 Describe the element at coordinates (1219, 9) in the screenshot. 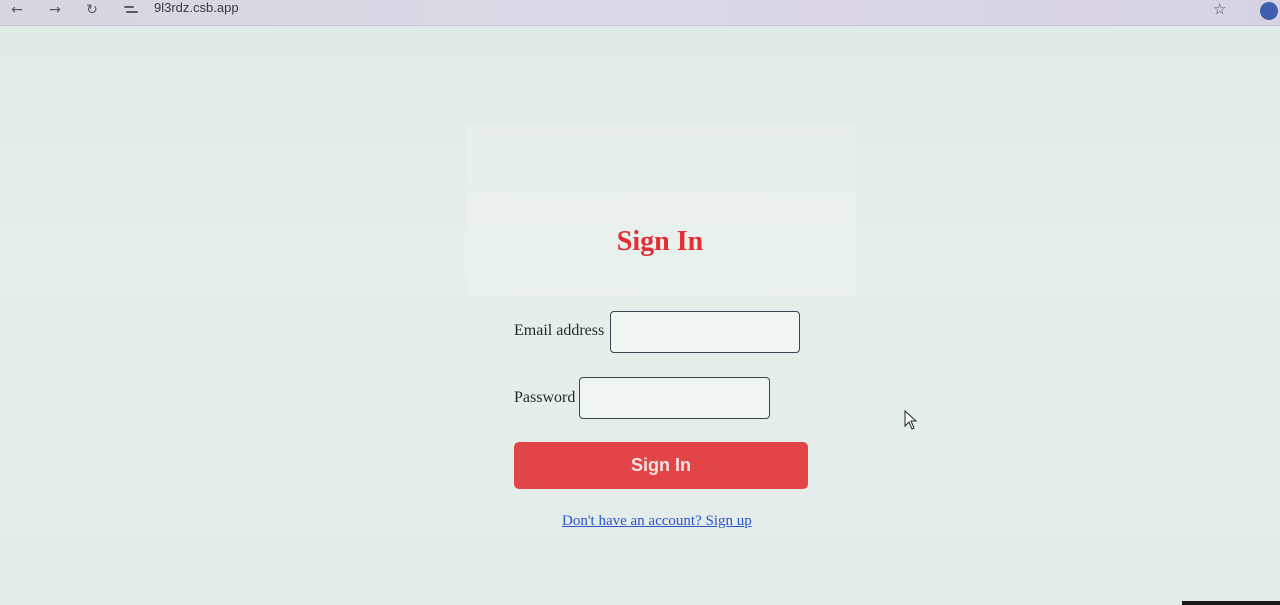

I see `bookmark-star-icon: ☆` at that location.